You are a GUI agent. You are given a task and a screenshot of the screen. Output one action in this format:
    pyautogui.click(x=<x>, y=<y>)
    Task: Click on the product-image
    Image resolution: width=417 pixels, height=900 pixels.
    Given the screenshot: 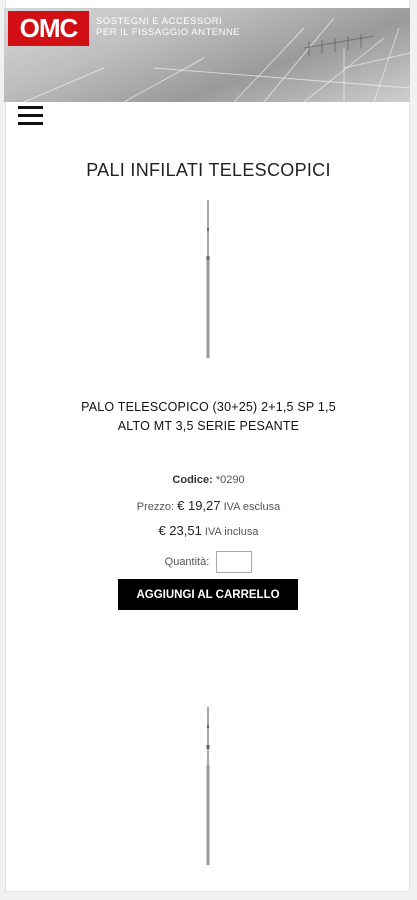 What is the action you would take?
    pyautogui.click(x=208, y=279)
    